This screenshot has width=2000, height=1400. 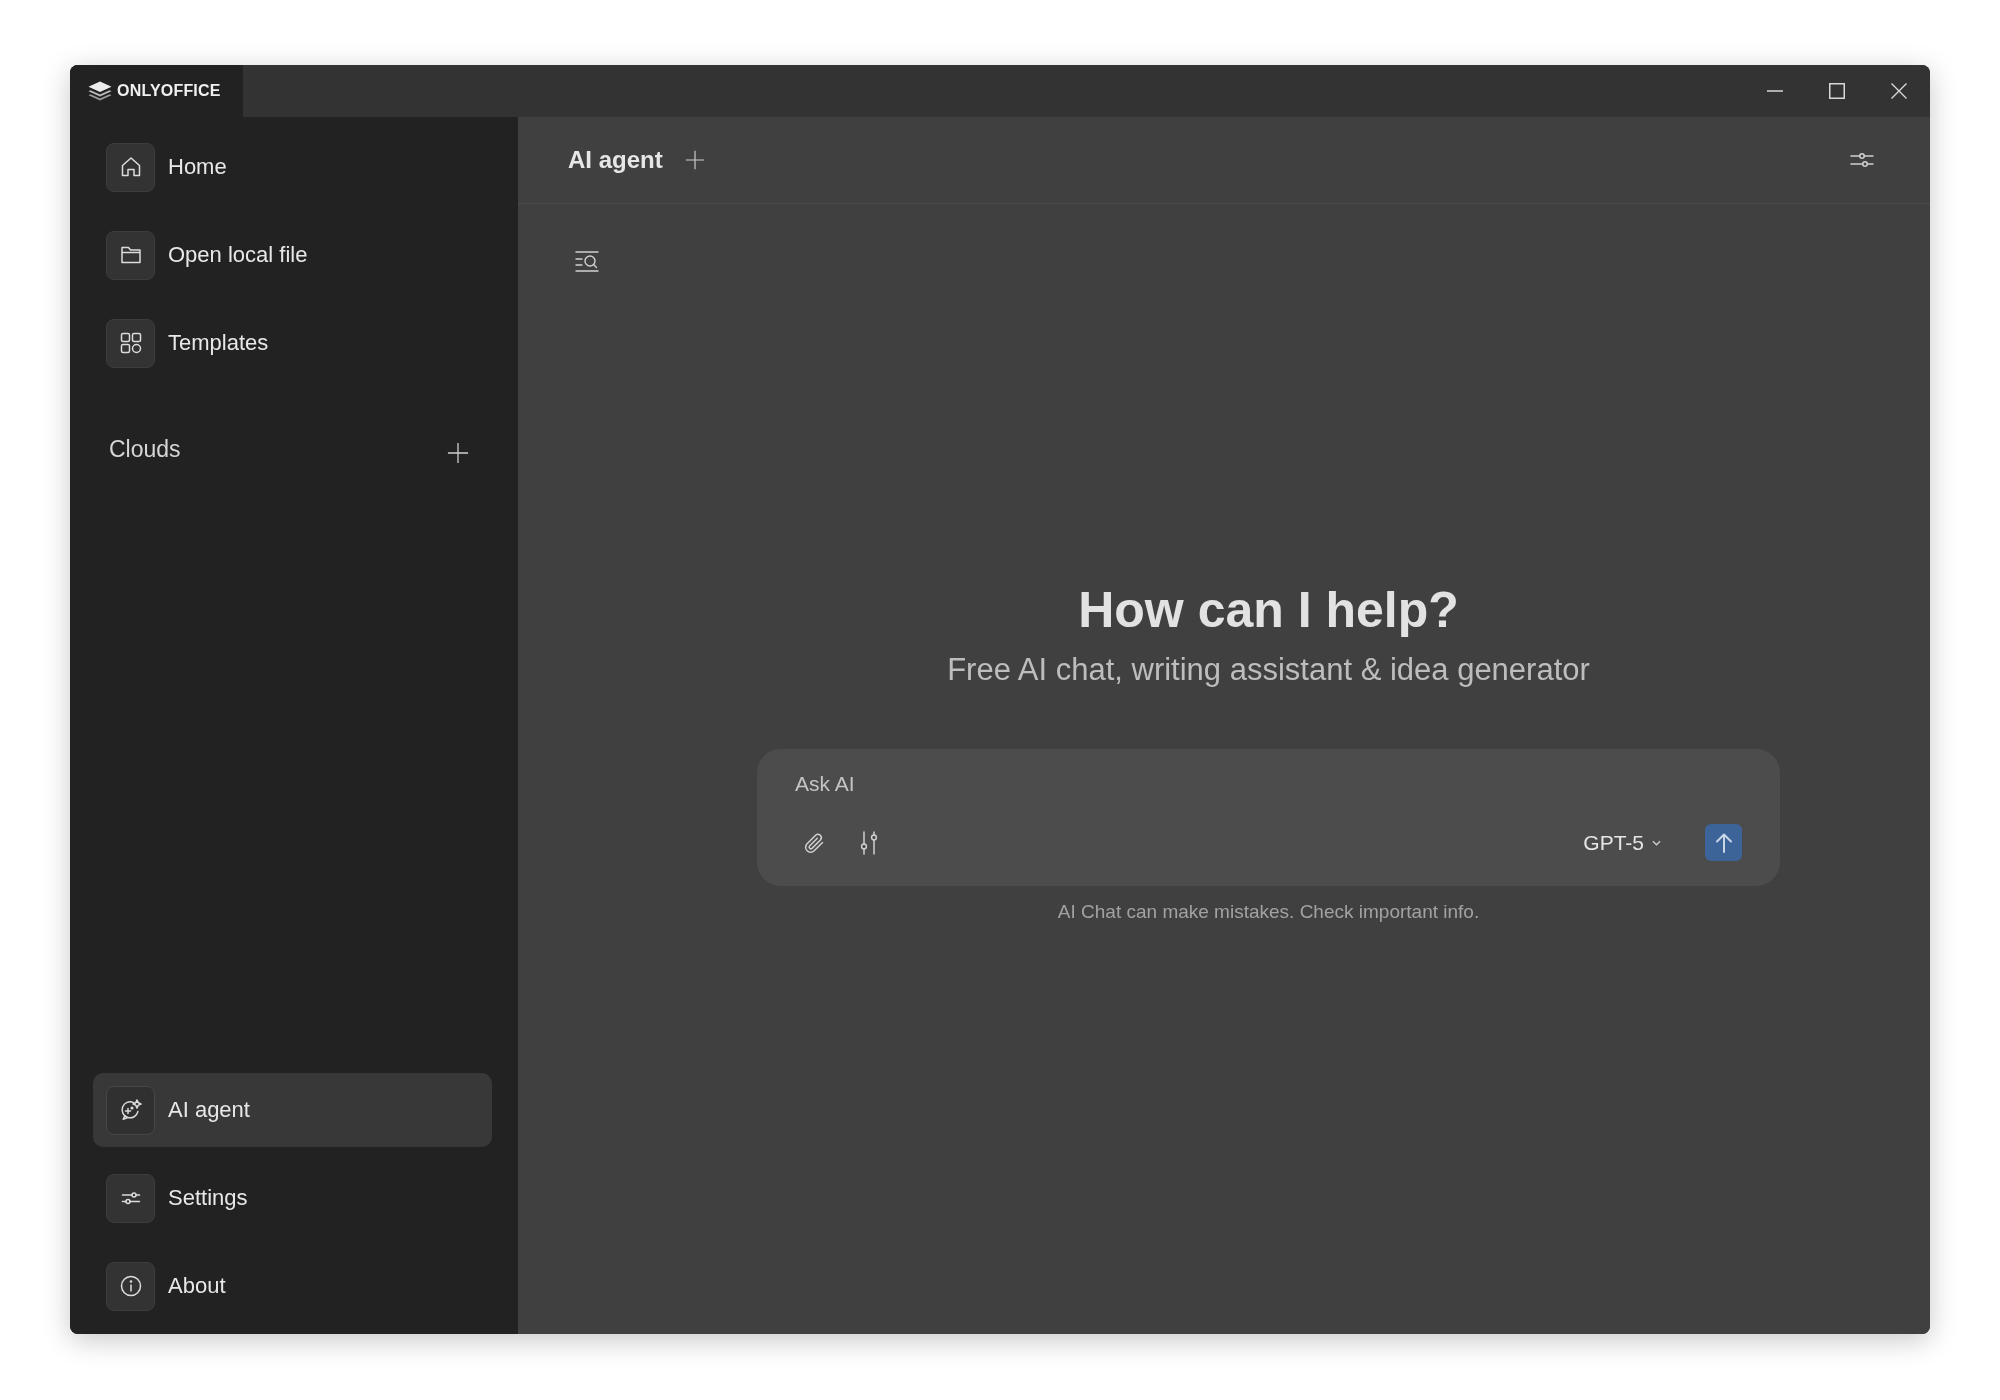 What do you see at coordinates (615, 160) in the screenshot?
I see `page-title: AI agent` at bounding box center [615, 160].